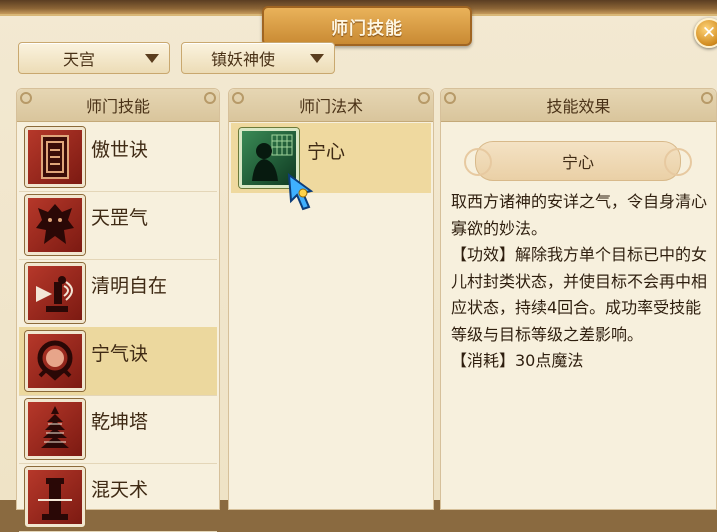 The height and width of the screenshot is (532, 717). I want to click on skill-item-qingmingzizai: 清明自在, so click(118, 293).